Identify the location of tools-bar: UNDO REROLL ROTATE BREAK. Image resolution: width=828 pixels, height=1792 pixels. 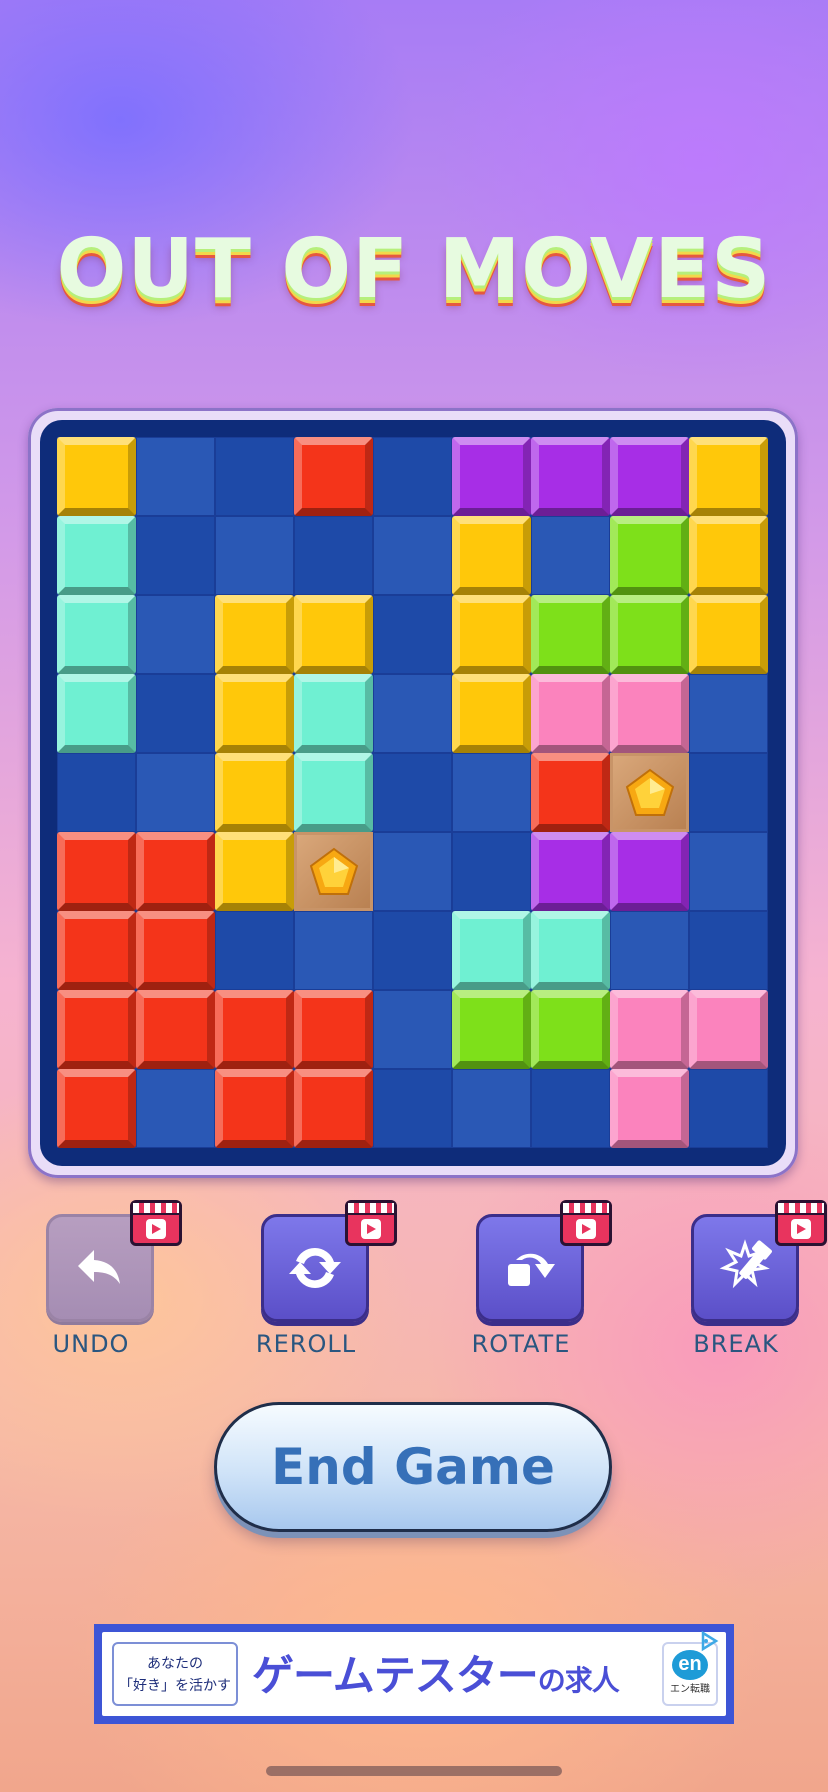
(414, 1277).